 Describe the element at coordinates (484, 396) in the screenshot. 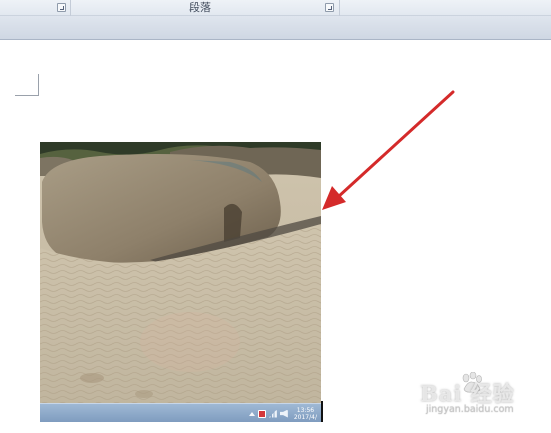

I see `baidu-watermark: Bai 经验 jingyan.baidu.com` at that location.